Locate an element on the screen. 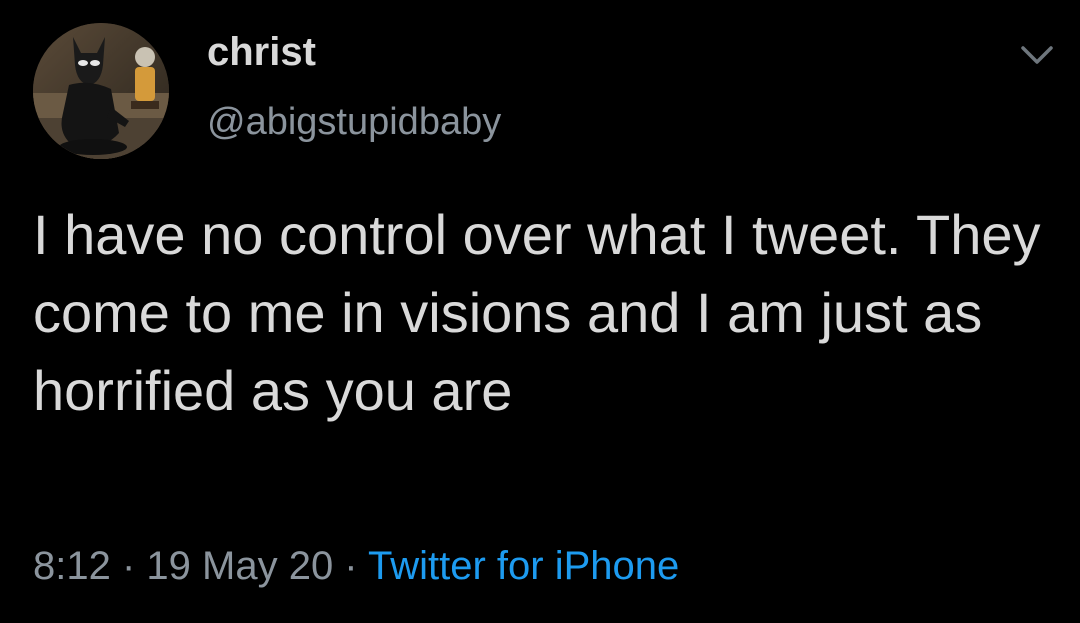  tweet-source-link: Twitter for iPhone is located at coordinates (523, 566).